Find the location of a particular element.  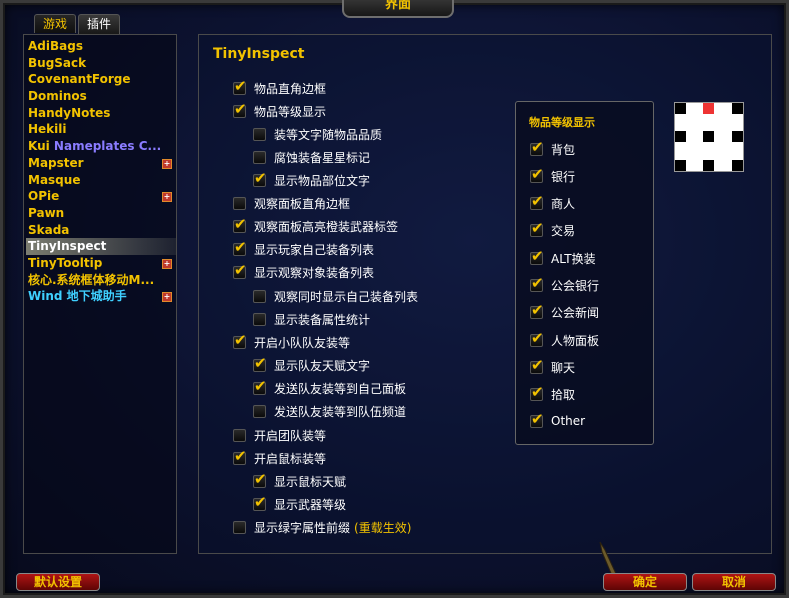

option-mouse-level: 开启鼠标装等 is located at coordinates (279, 457).